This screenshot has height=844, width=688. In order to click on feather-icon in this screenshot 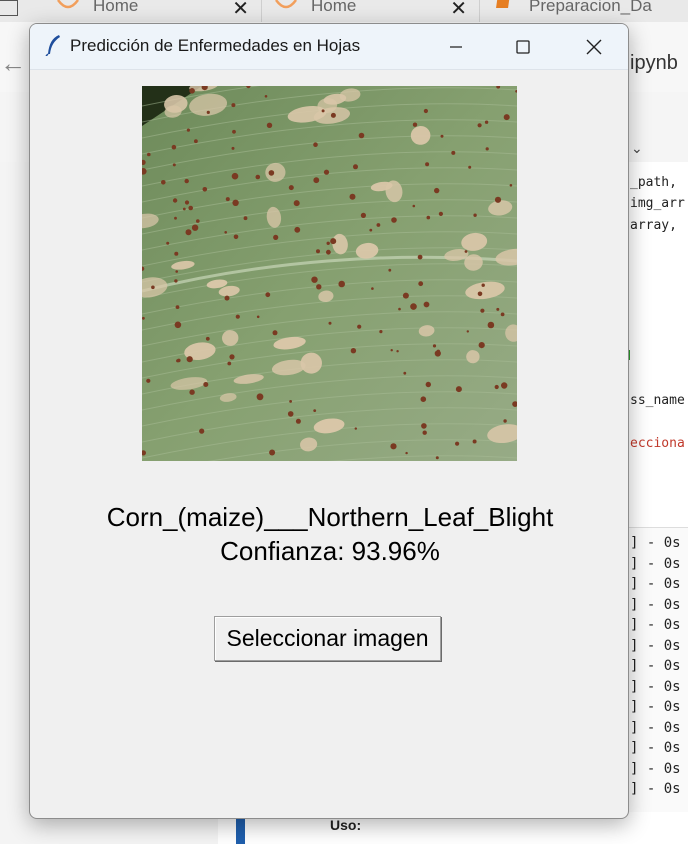, I will do `click(52, 45)`.